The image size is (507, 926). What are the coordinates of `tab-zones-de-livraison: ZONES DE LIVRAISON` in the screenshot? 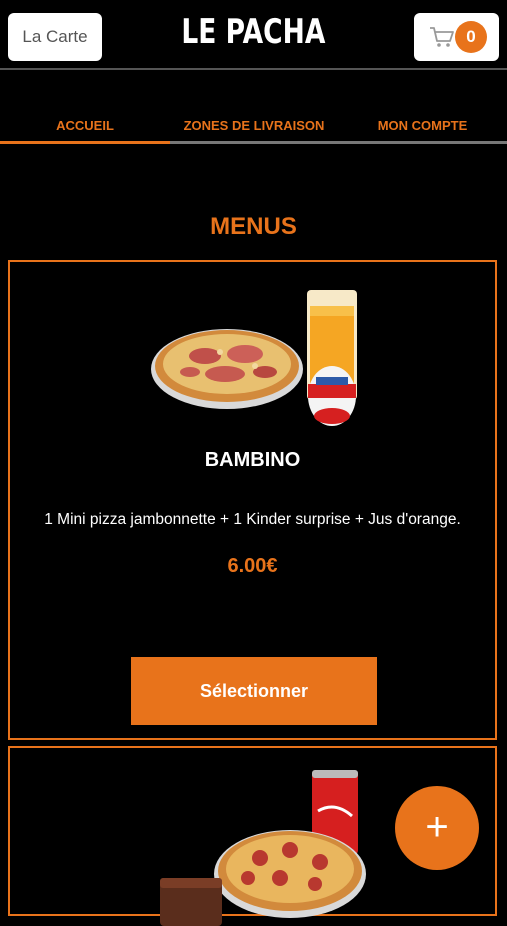 It's located at (254, 128).